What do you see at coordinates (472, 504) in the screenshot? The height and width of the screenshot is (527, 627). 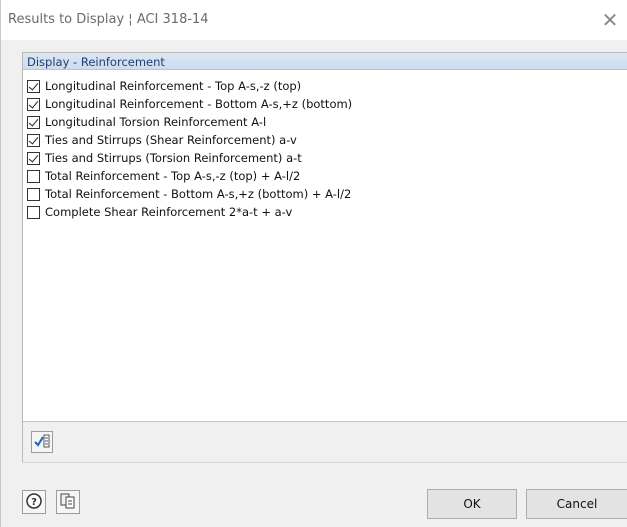 I see `ok-button: OK` at bounding box center [472, 504].